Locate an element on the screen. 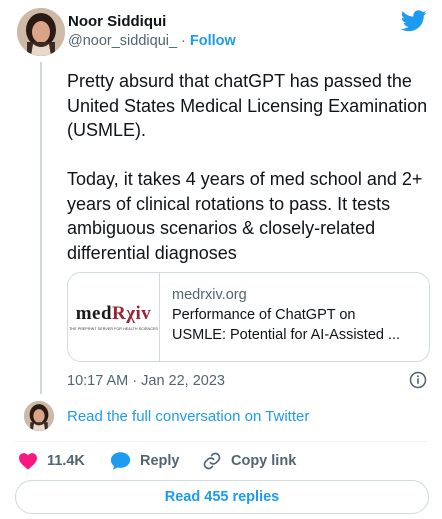  copy-link-label: Copy link is located at coordinates (264, 461).